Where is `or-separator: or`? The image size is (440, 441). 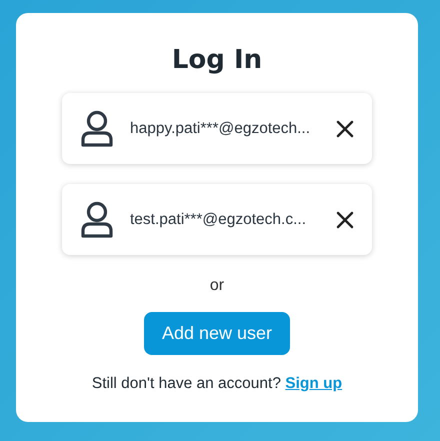
or-separator: or is located at coordinates (217, 286).